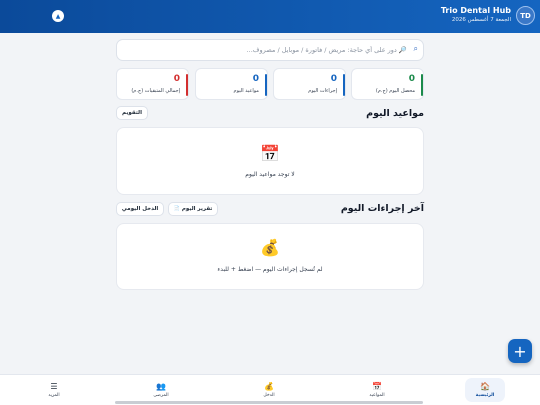  What do you see at coordinates (415, 48) in the screenshot?
I see `search-icon: ⌕` at bounding box center [415, 48].